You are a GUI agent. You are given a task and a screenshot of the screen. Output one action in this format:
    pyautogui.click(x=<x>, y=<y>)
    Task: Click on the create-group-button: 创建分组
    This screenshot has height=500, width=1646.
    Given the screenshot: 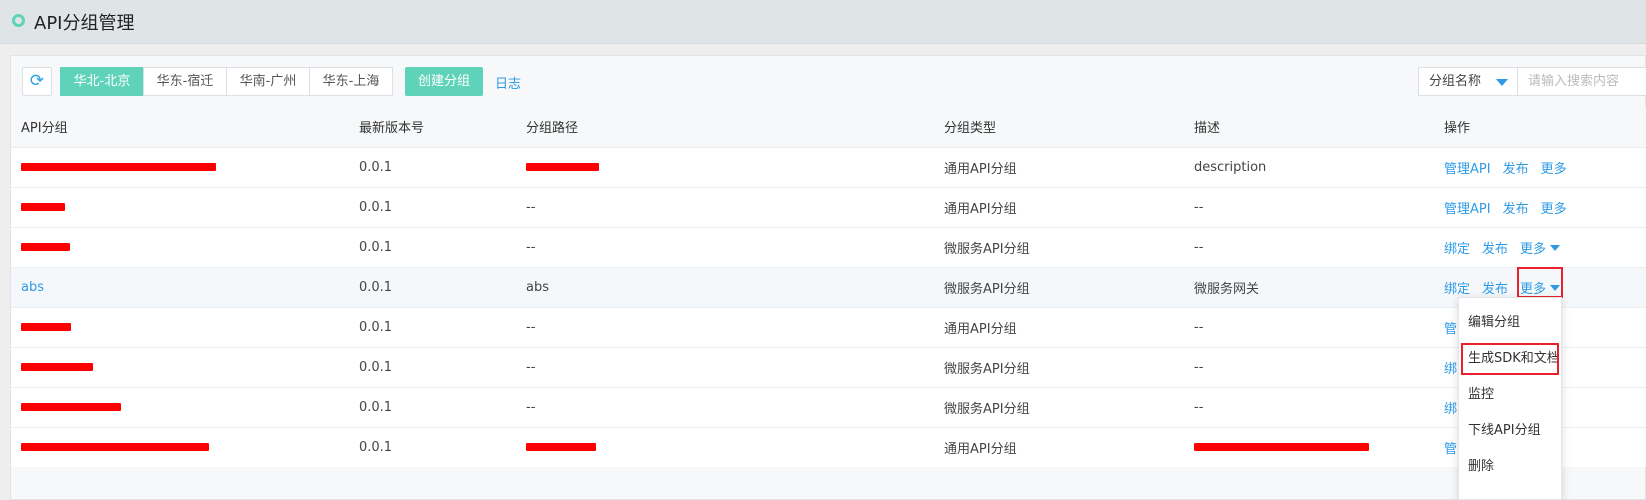 What is the action you would take?
    pyautogui.click(x=444, y=81)
    